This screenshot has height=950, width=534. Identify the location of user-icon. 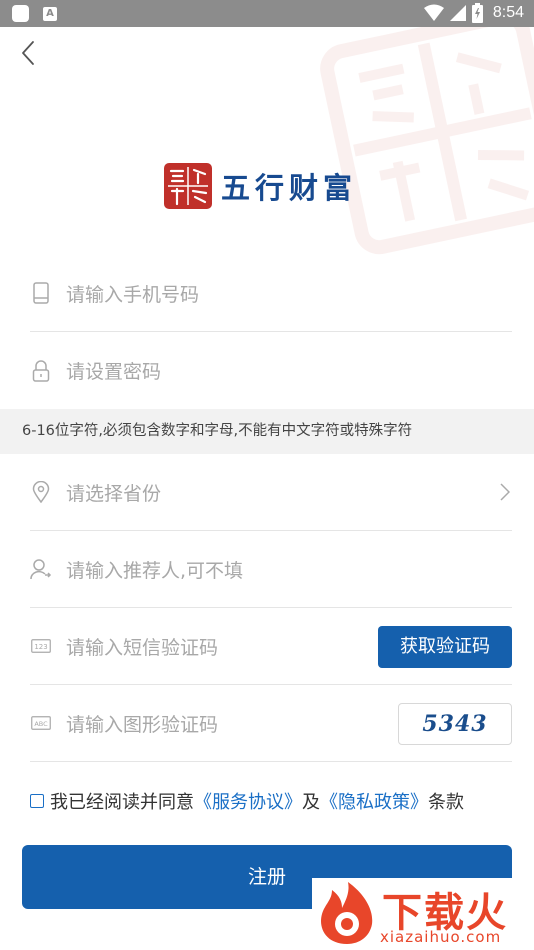
(41, 569).